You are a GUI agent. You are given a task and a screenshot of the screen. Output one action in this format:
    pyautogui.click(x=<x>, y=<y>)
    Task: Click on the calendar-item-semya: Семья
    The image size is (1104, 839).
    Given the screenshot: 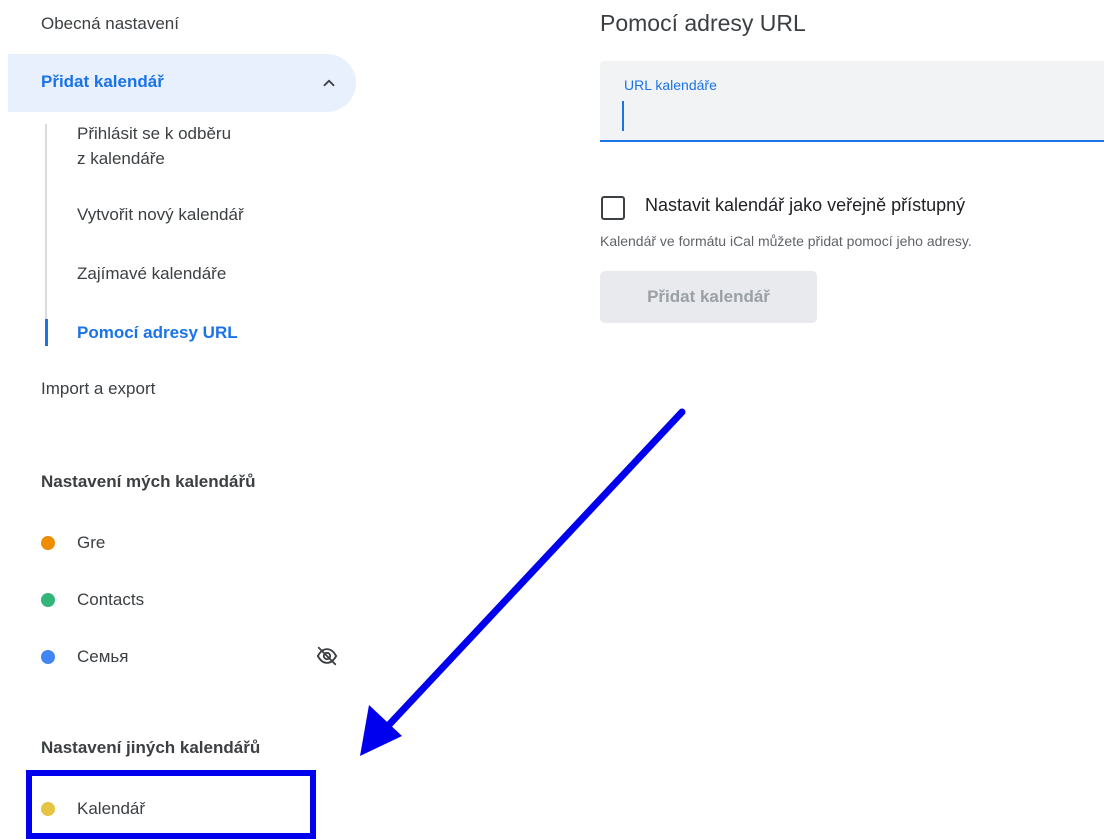 What is the action you would take?
    pyautogui.click(x=84, y=657)
    